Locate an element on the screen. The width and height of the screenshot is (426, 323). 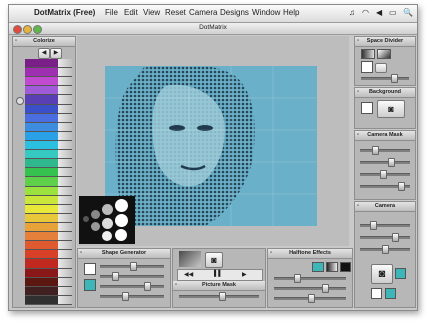
halftone-effects-title: Halftone Effects is located at coordinates (310, 253).